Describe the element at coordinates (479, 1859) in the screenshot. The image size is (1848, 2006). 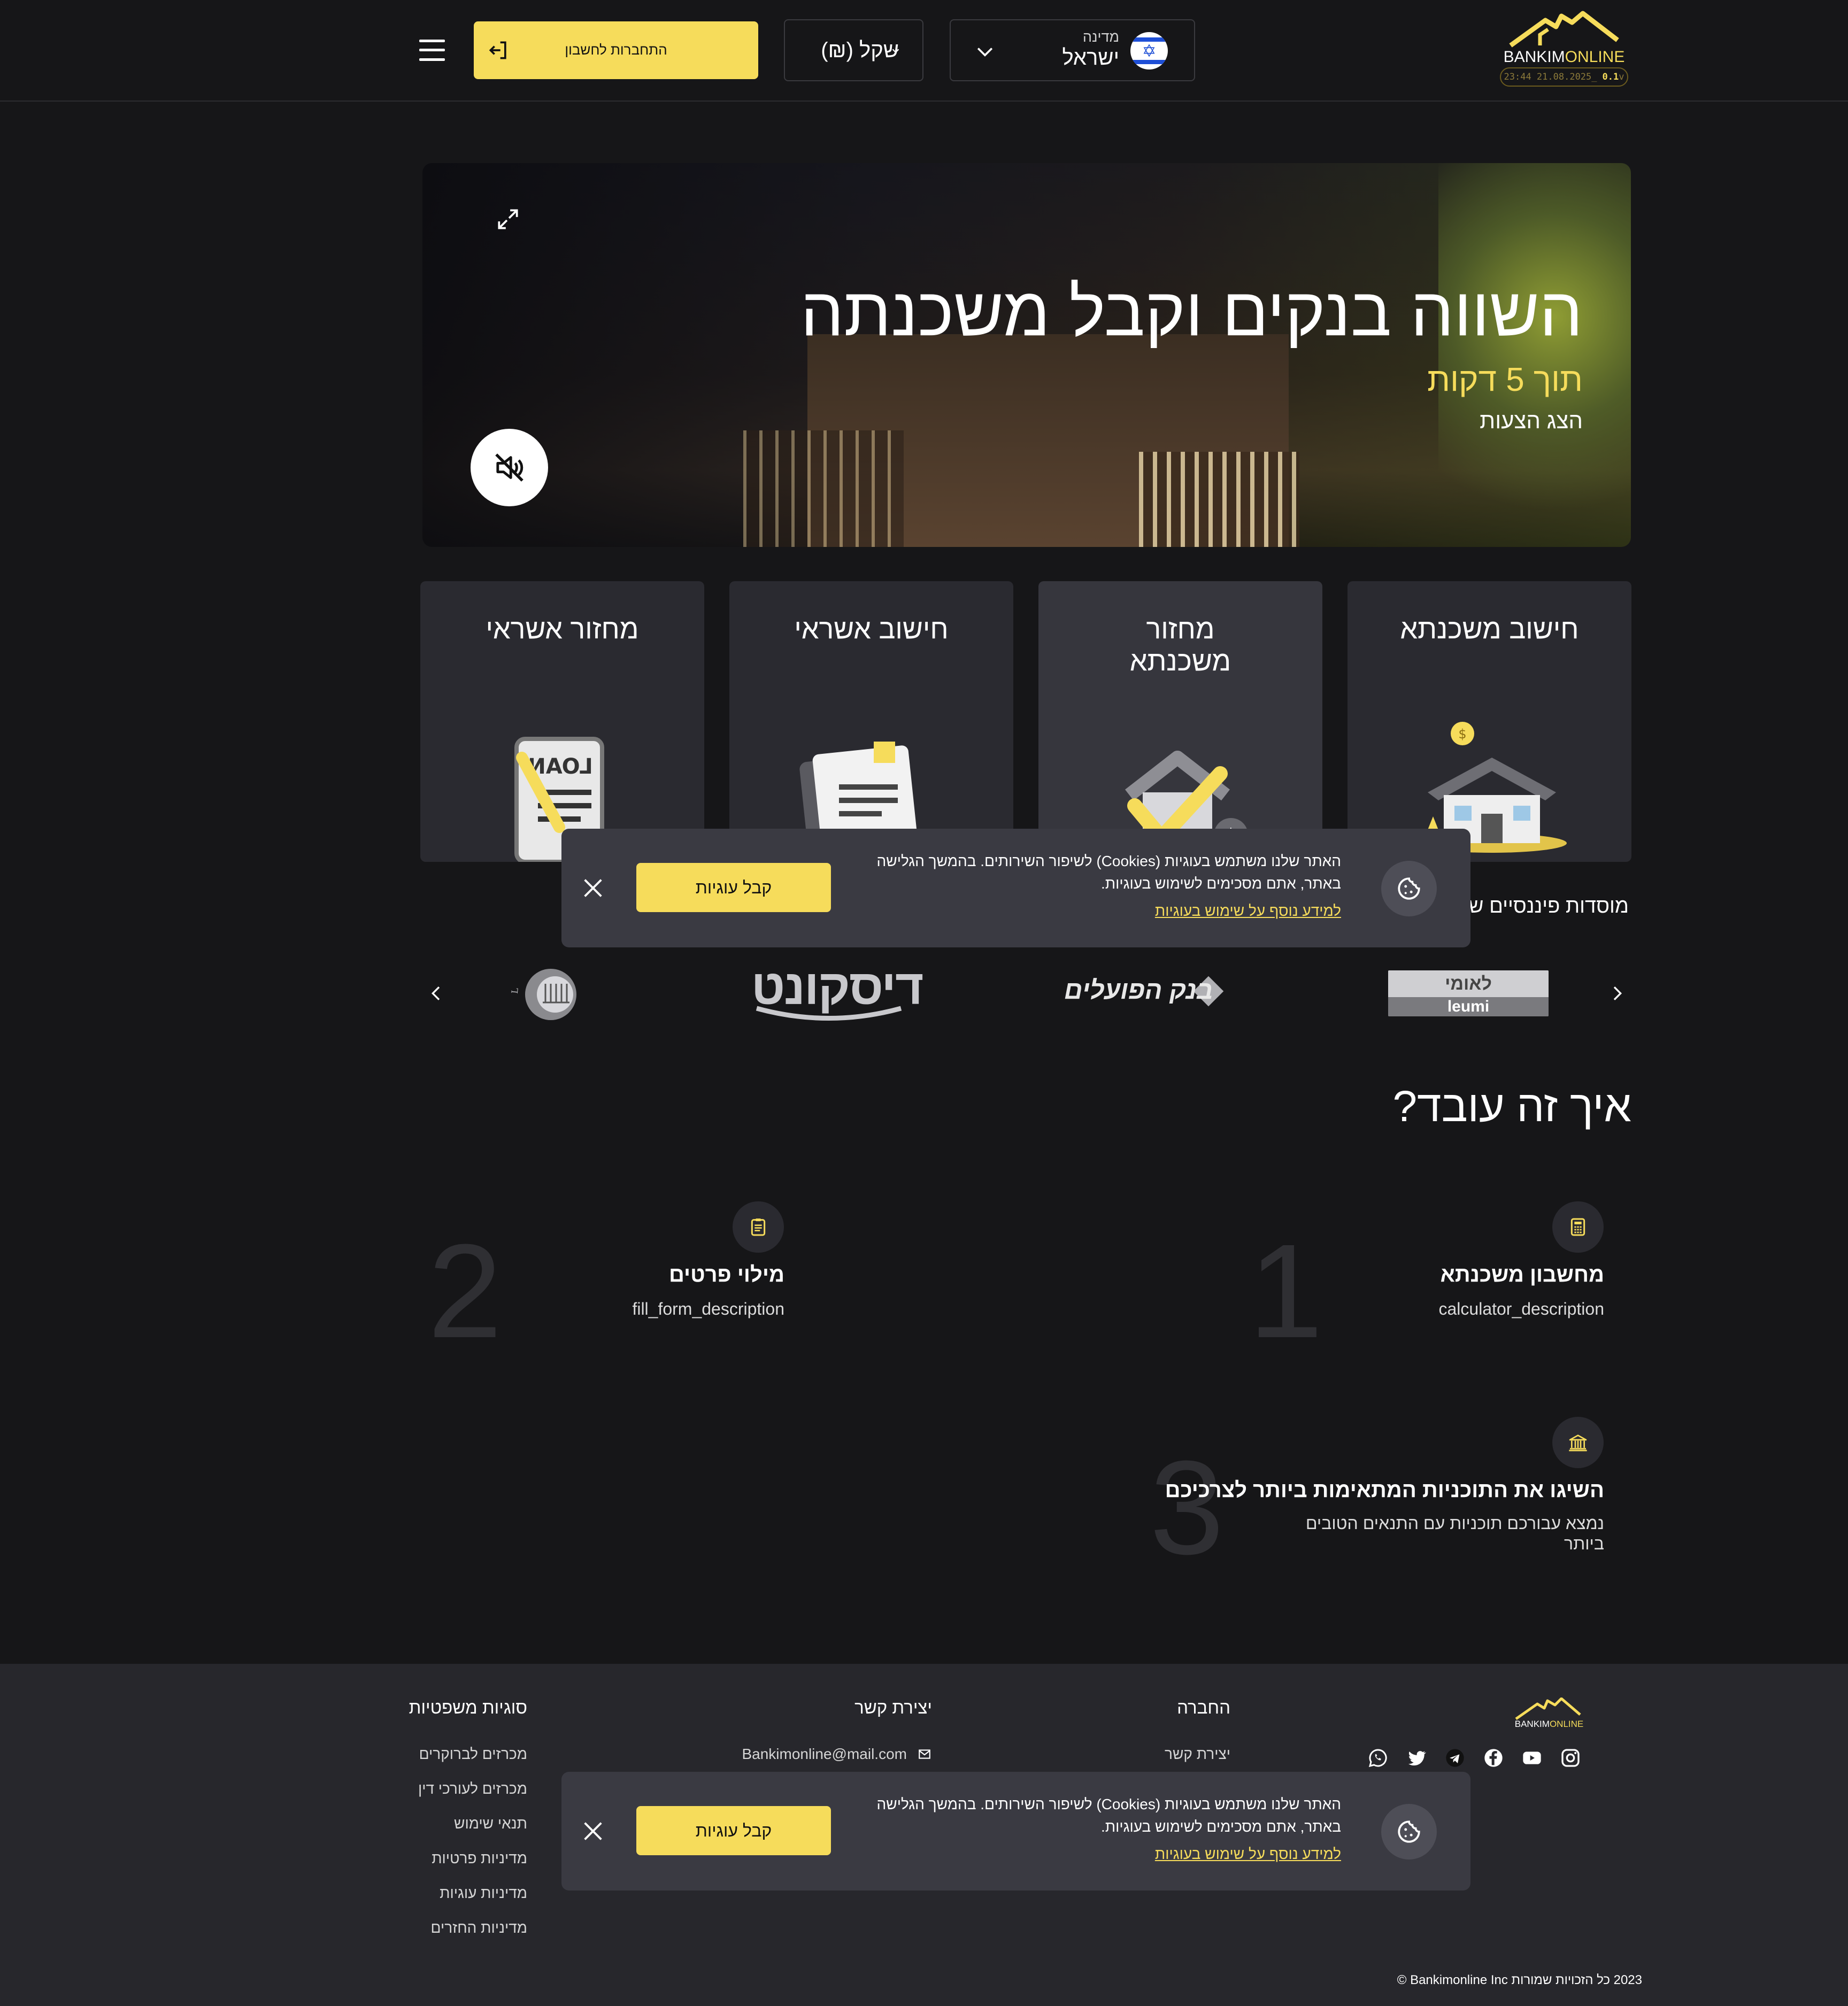
I see `footer-link-privacy: מדיניות פרטיות` at that location.